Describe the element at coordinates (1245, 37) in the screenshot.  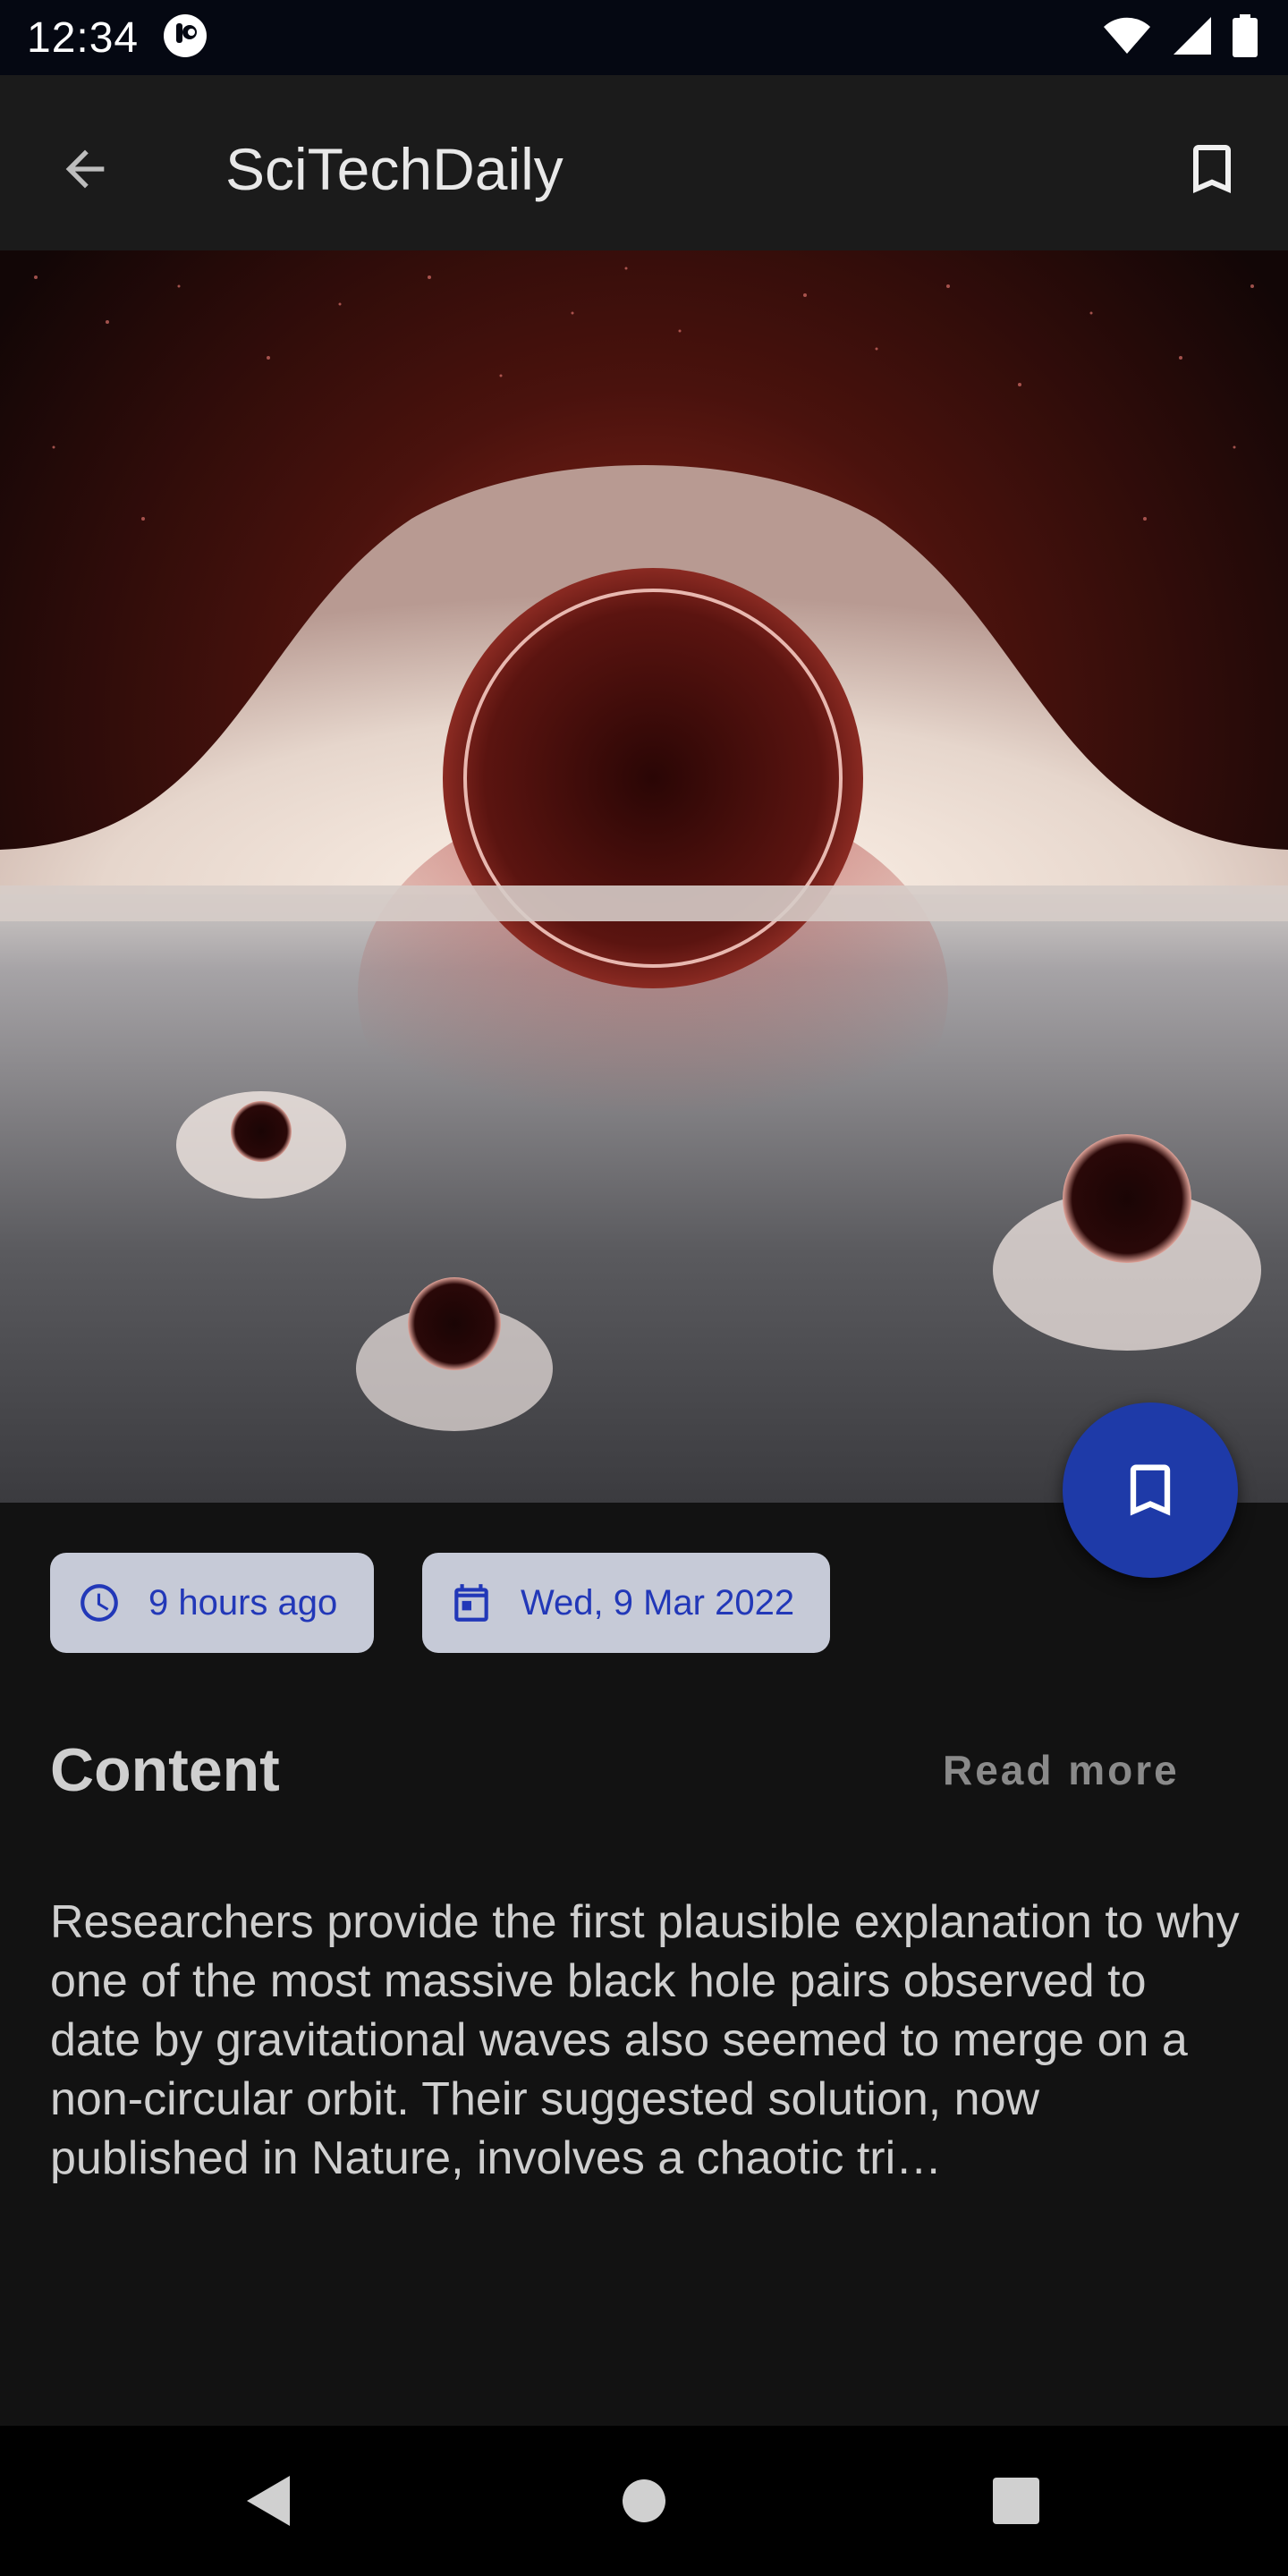
I see `battery-icon` at that location.